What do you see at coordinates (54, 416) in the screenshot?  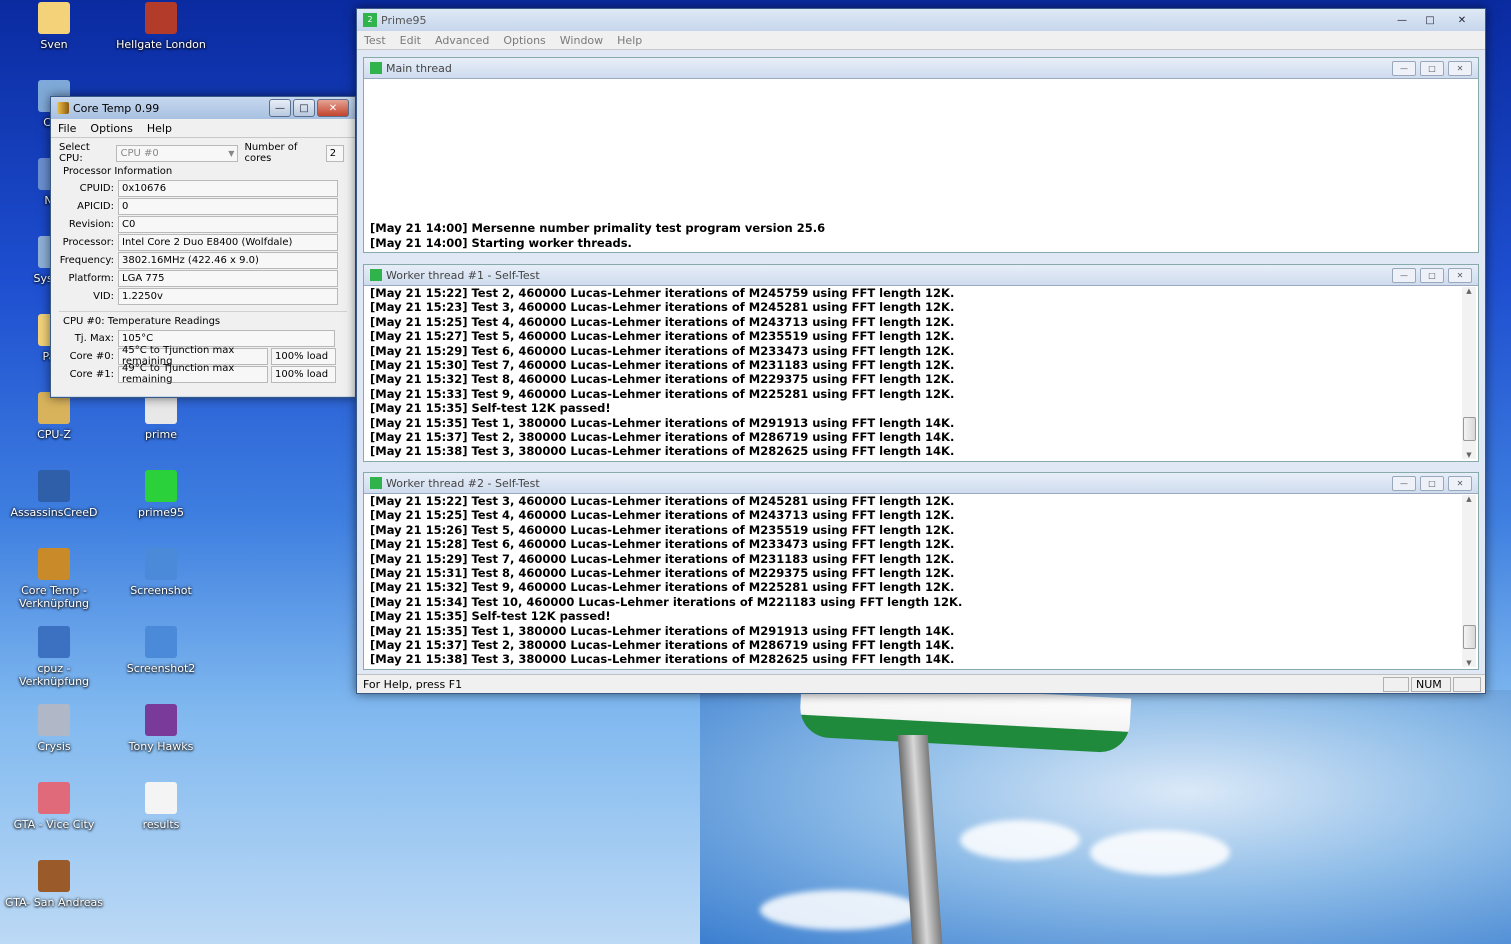 I see `left-desktop-icon: CPU-Z` at bounding box center [54, 416].